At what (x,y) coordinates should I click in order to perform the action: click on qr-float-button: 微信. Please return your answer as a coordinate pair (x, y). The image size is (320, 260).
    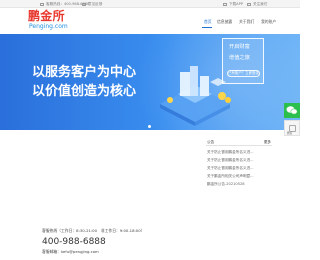
    Looking at the image, I should click on (292, 128).